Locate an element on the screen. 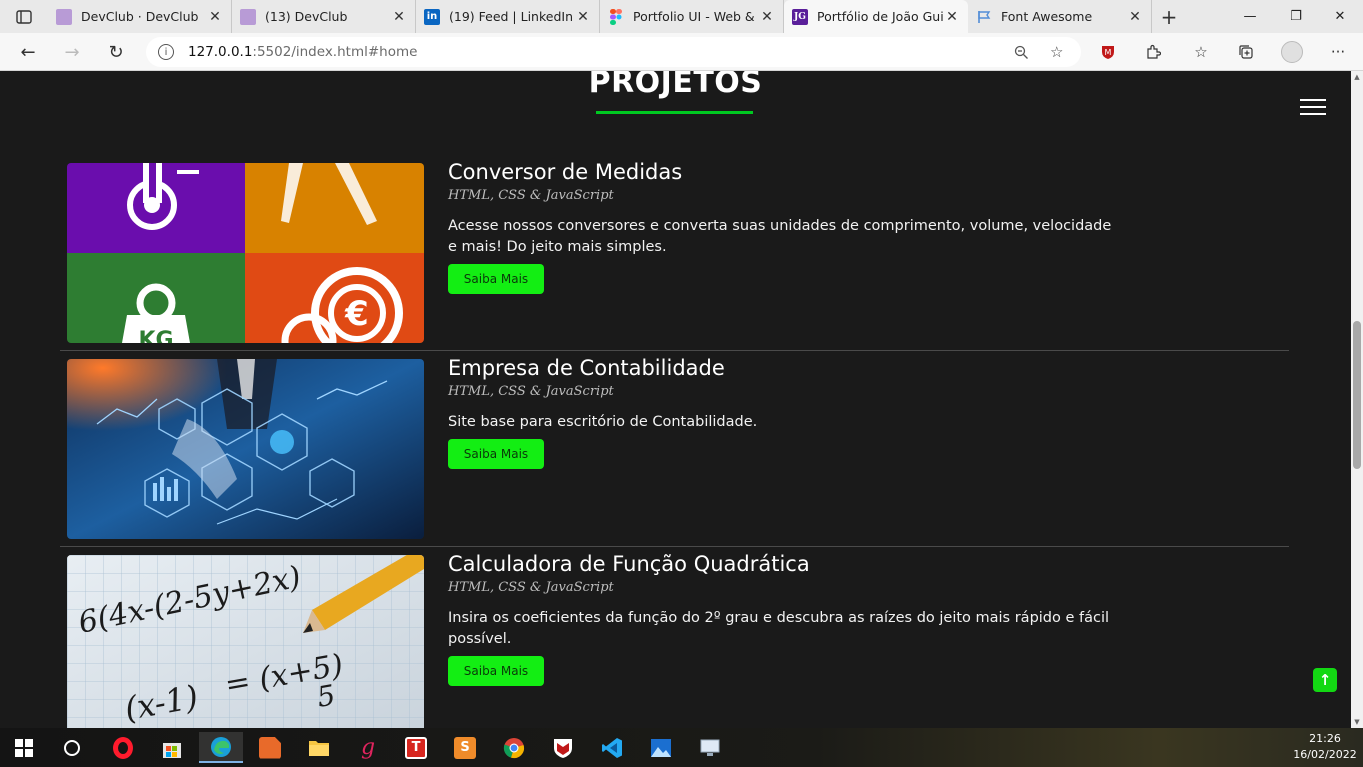 This screenshot has height=767, width=1363. reload-icon: ↻ is located at coordinates (116, 52).